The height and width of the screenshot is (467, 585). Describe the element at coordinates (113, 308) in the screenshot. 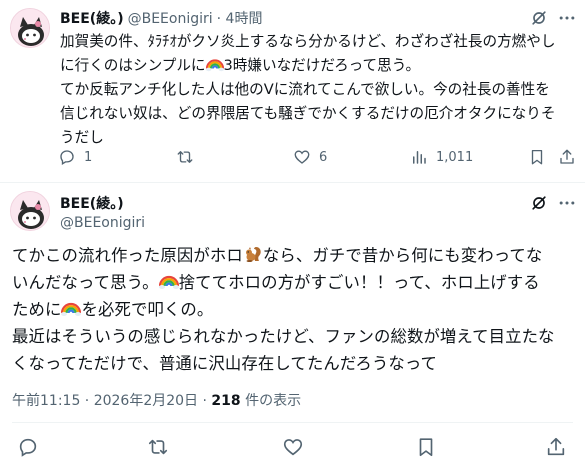

I see `tweet-line: ために を必死で叩くの。` at that location.